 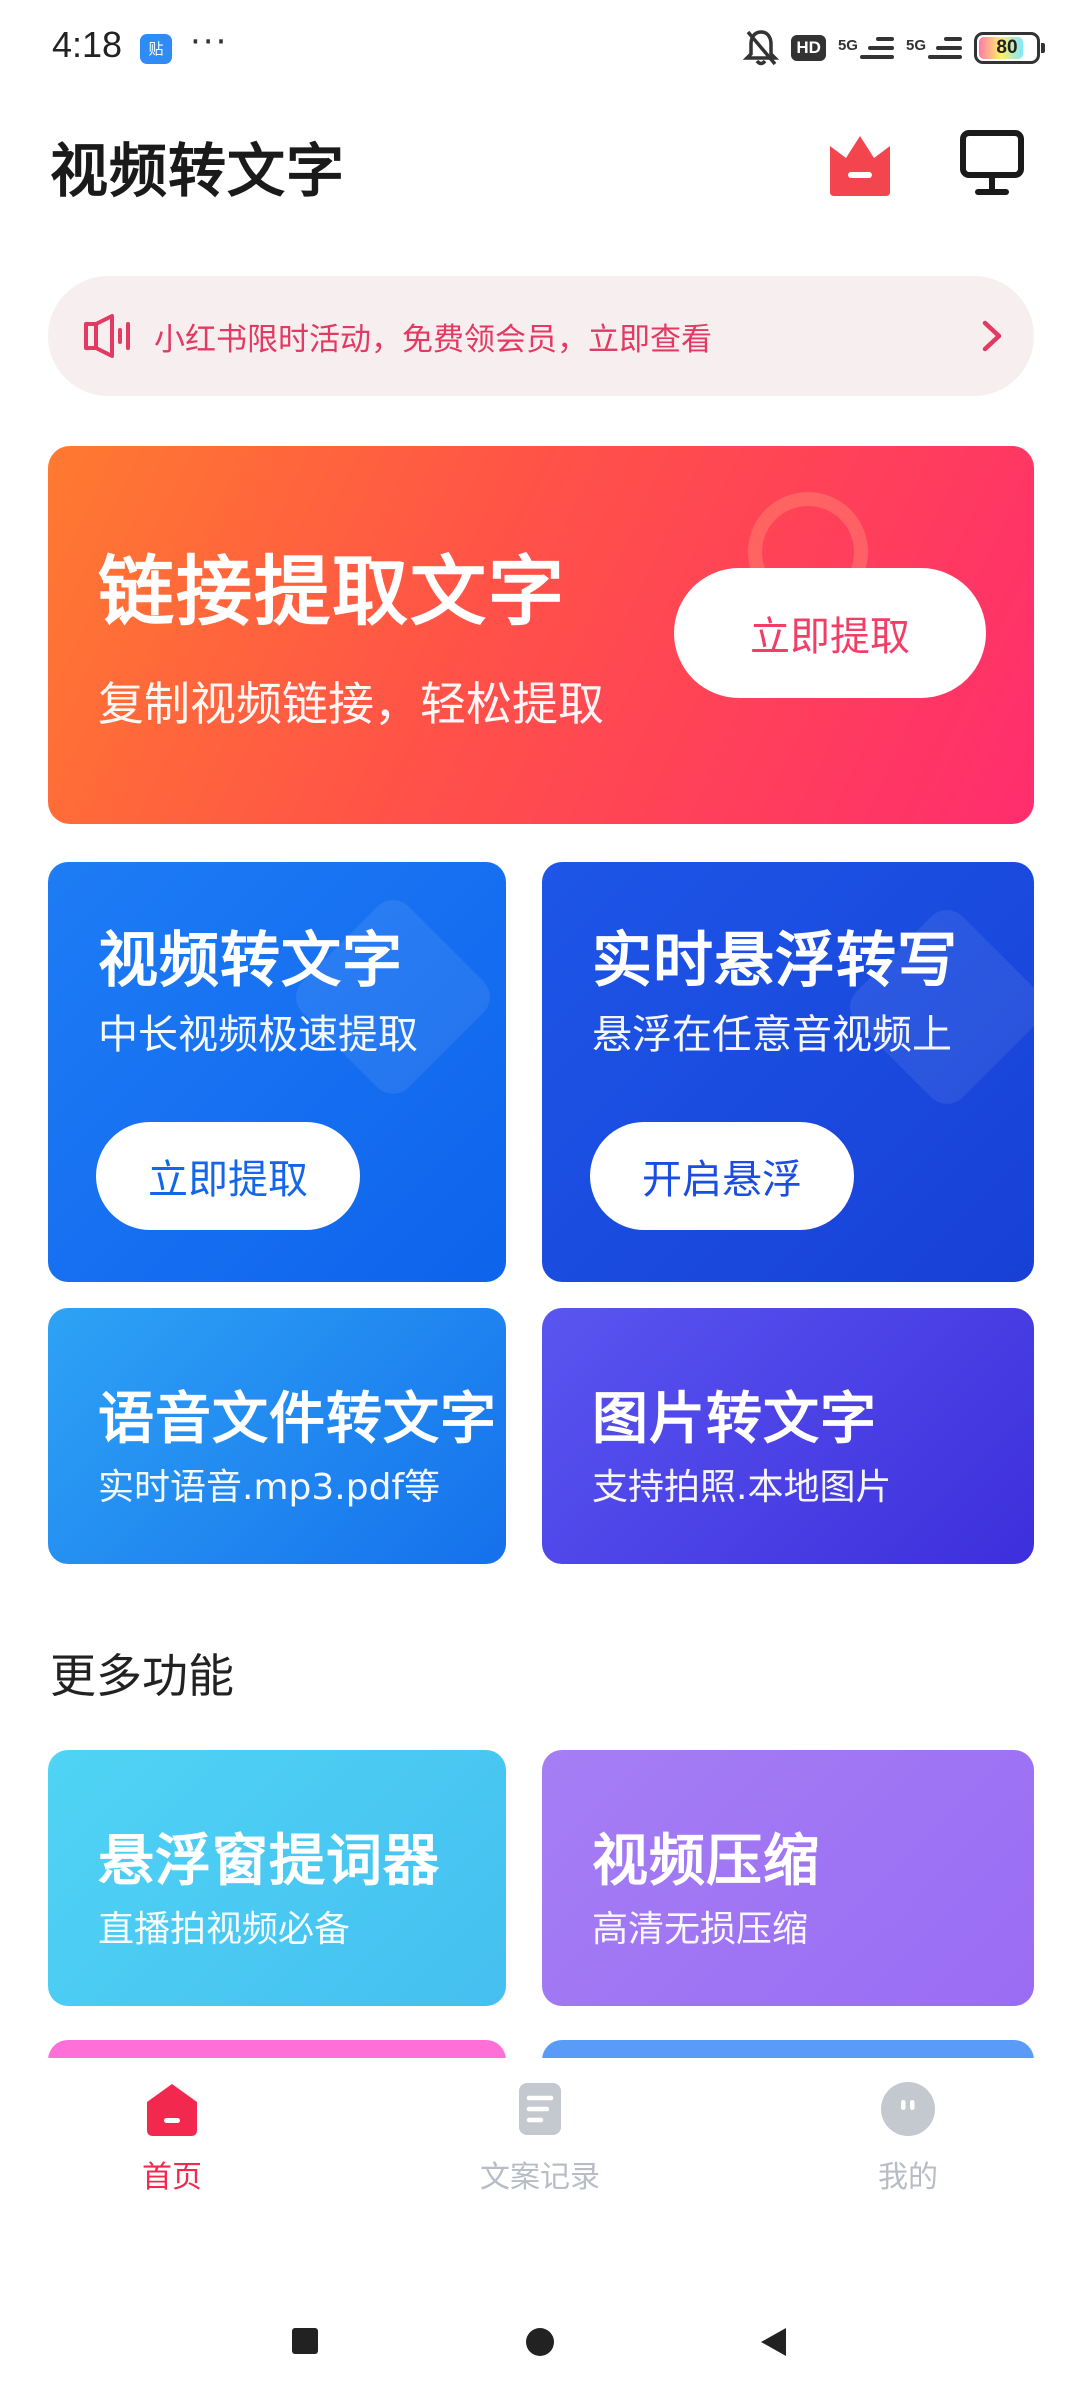 What do you see at coordinates (540, 2177) in the screenshot?
I see `nav-label: 文案记录` at bounding box center [540, 2177].